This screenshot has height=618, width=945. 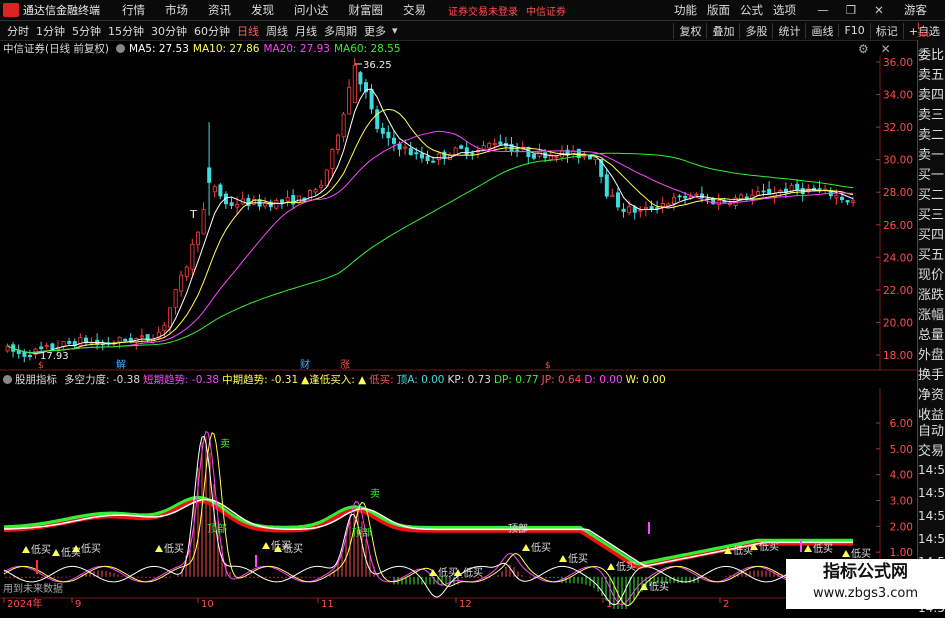 I want to click on future-data-note: 用到未来数据, so click(x=33, y=588).